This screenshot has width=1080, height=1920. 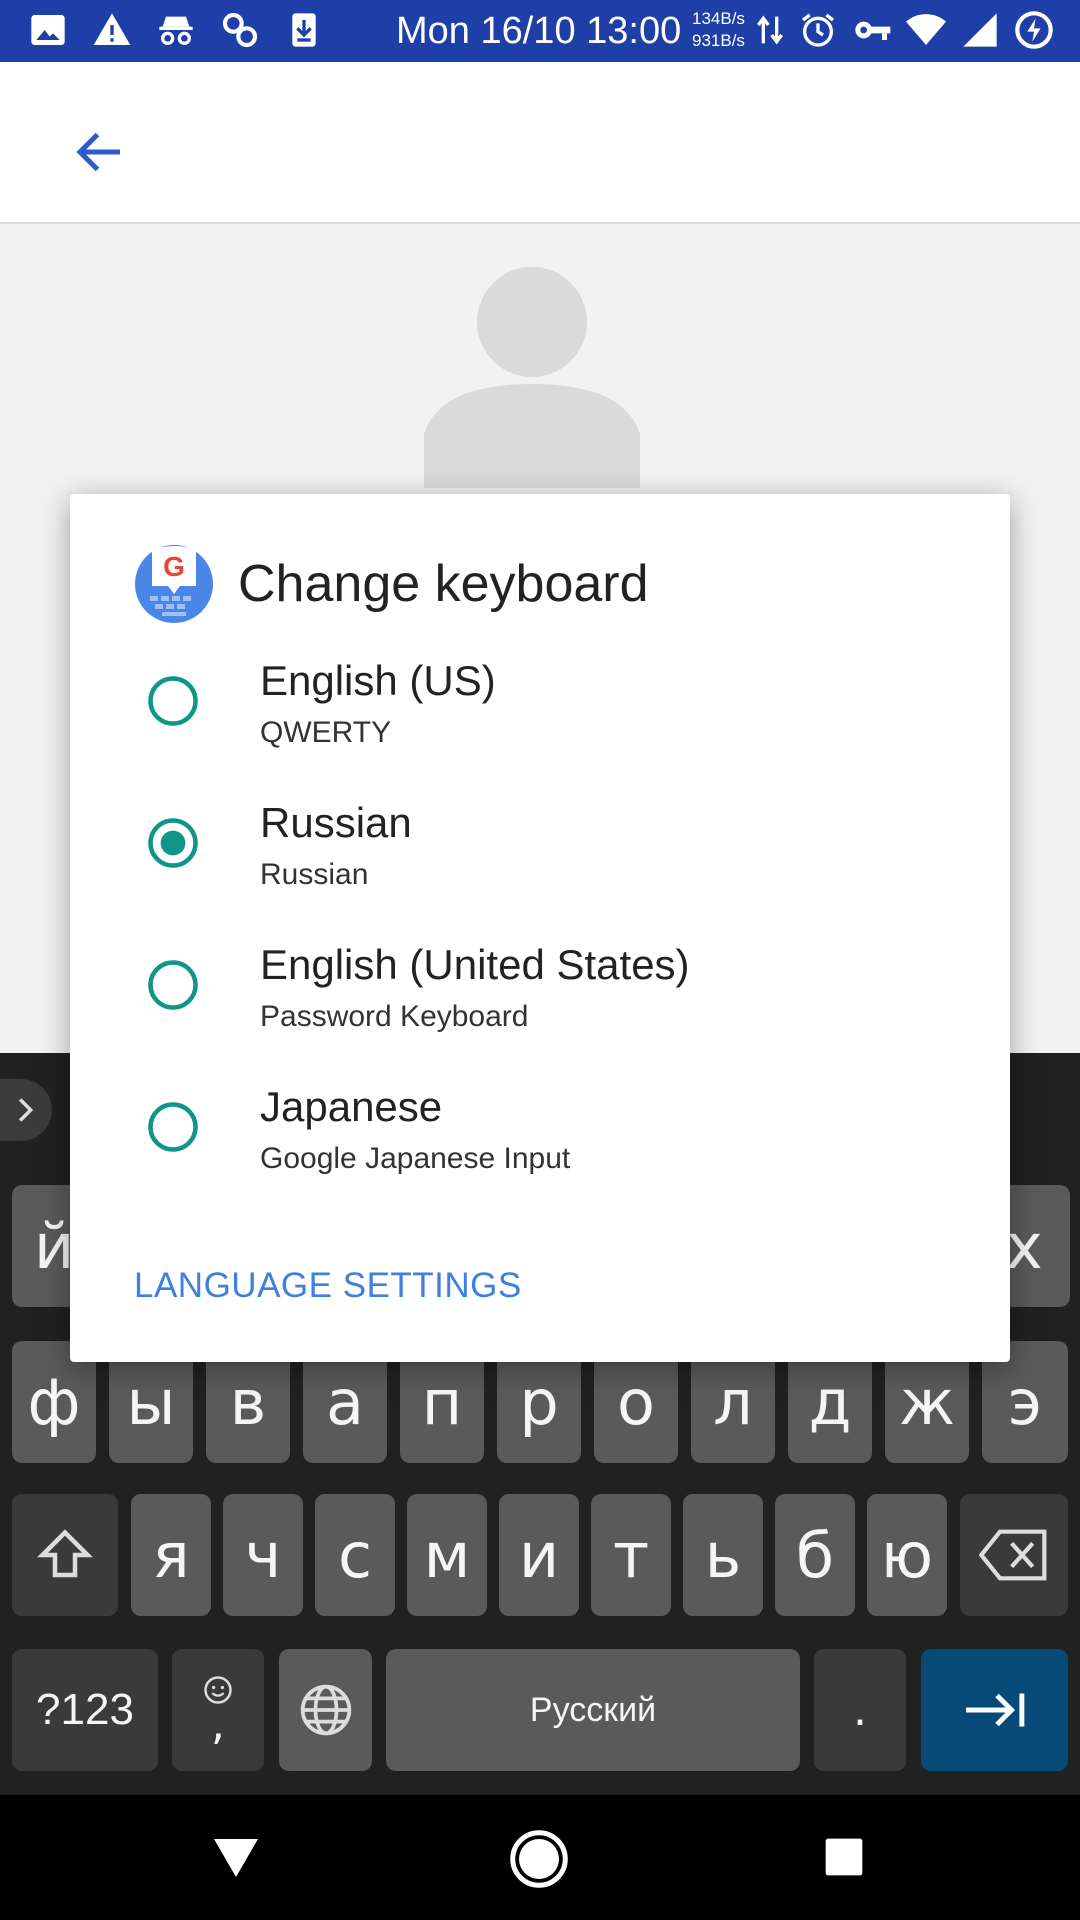 What do you see at coordinates (415, 1158) in the screenshot?
I see `option-subtitle: Google Japanese Input` at bounding box center [415, 1158].